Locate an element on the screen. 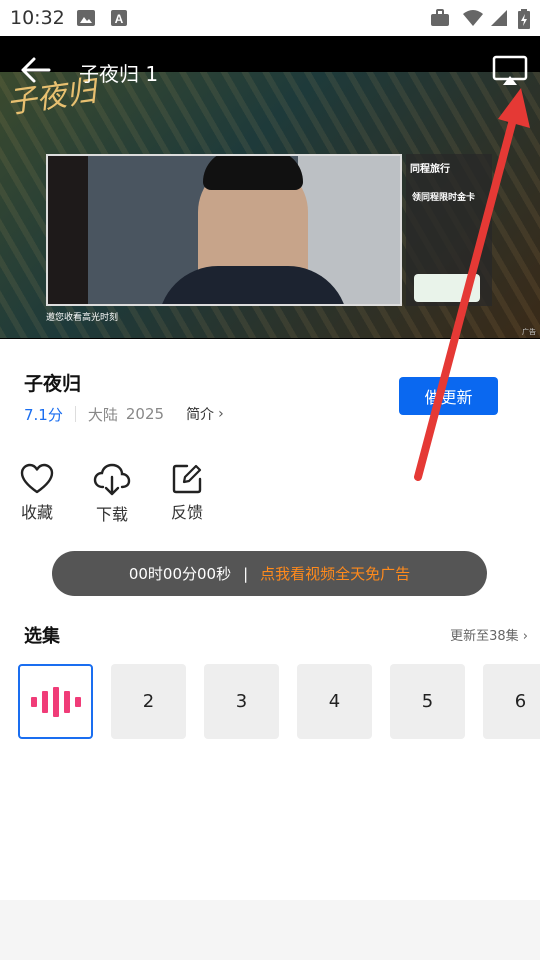  status-bar: 10:32 A is located at coordinates (270, 18).